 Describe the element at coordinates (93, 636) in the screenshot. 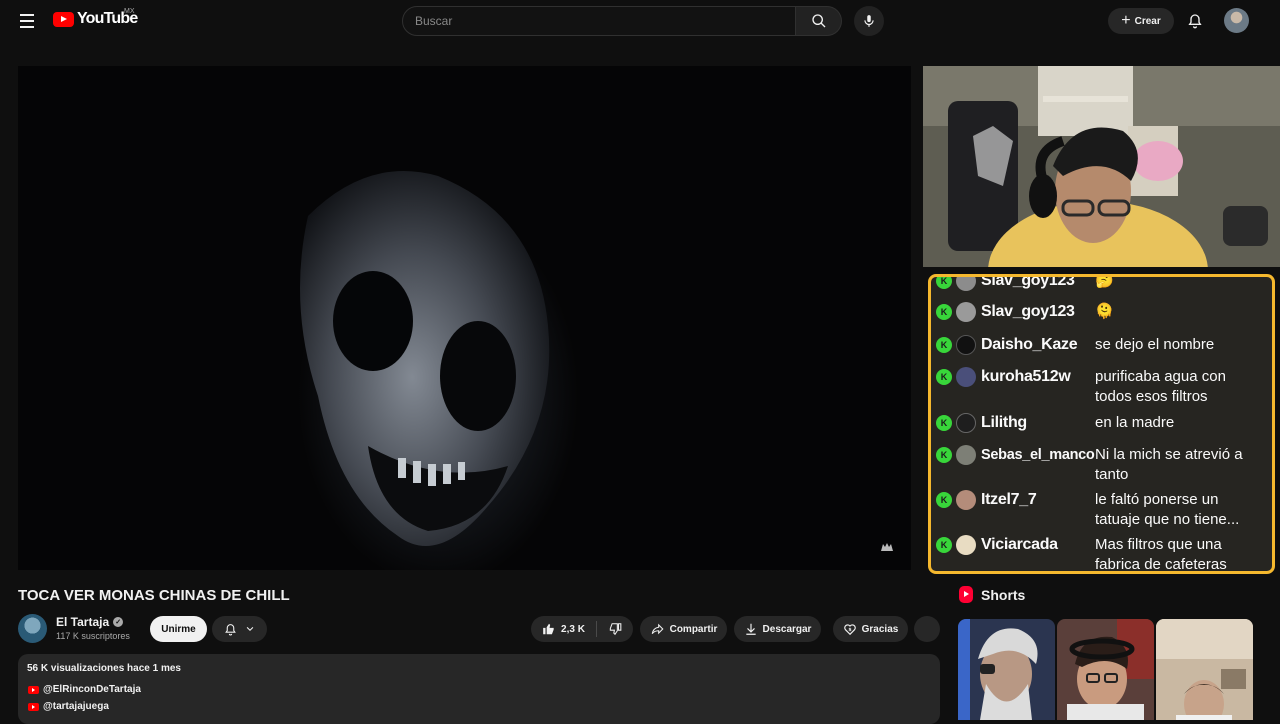

I see `subscriber-count: 117 K suscriptores` at that location.